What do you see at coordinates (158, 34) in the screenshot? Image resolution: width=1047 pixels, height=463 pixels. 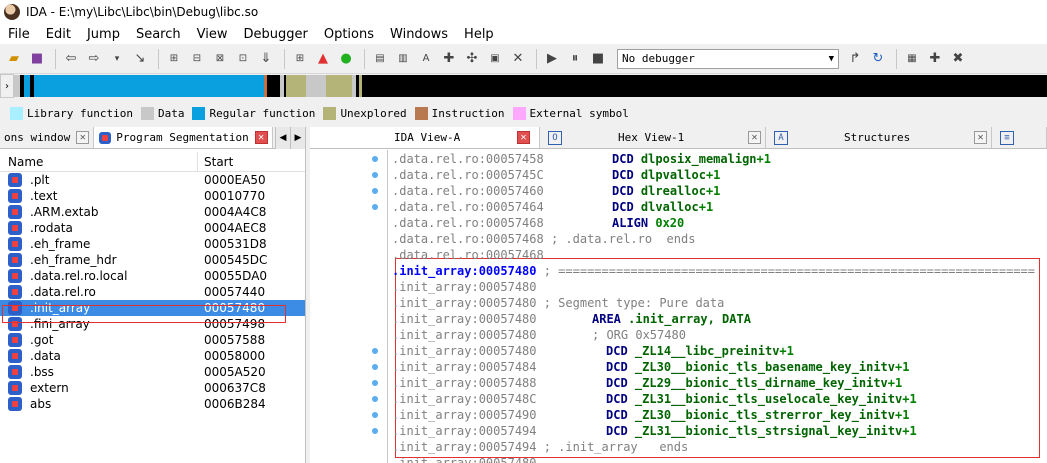 I see `menu-search: Search` at bounding box center [158, 34].